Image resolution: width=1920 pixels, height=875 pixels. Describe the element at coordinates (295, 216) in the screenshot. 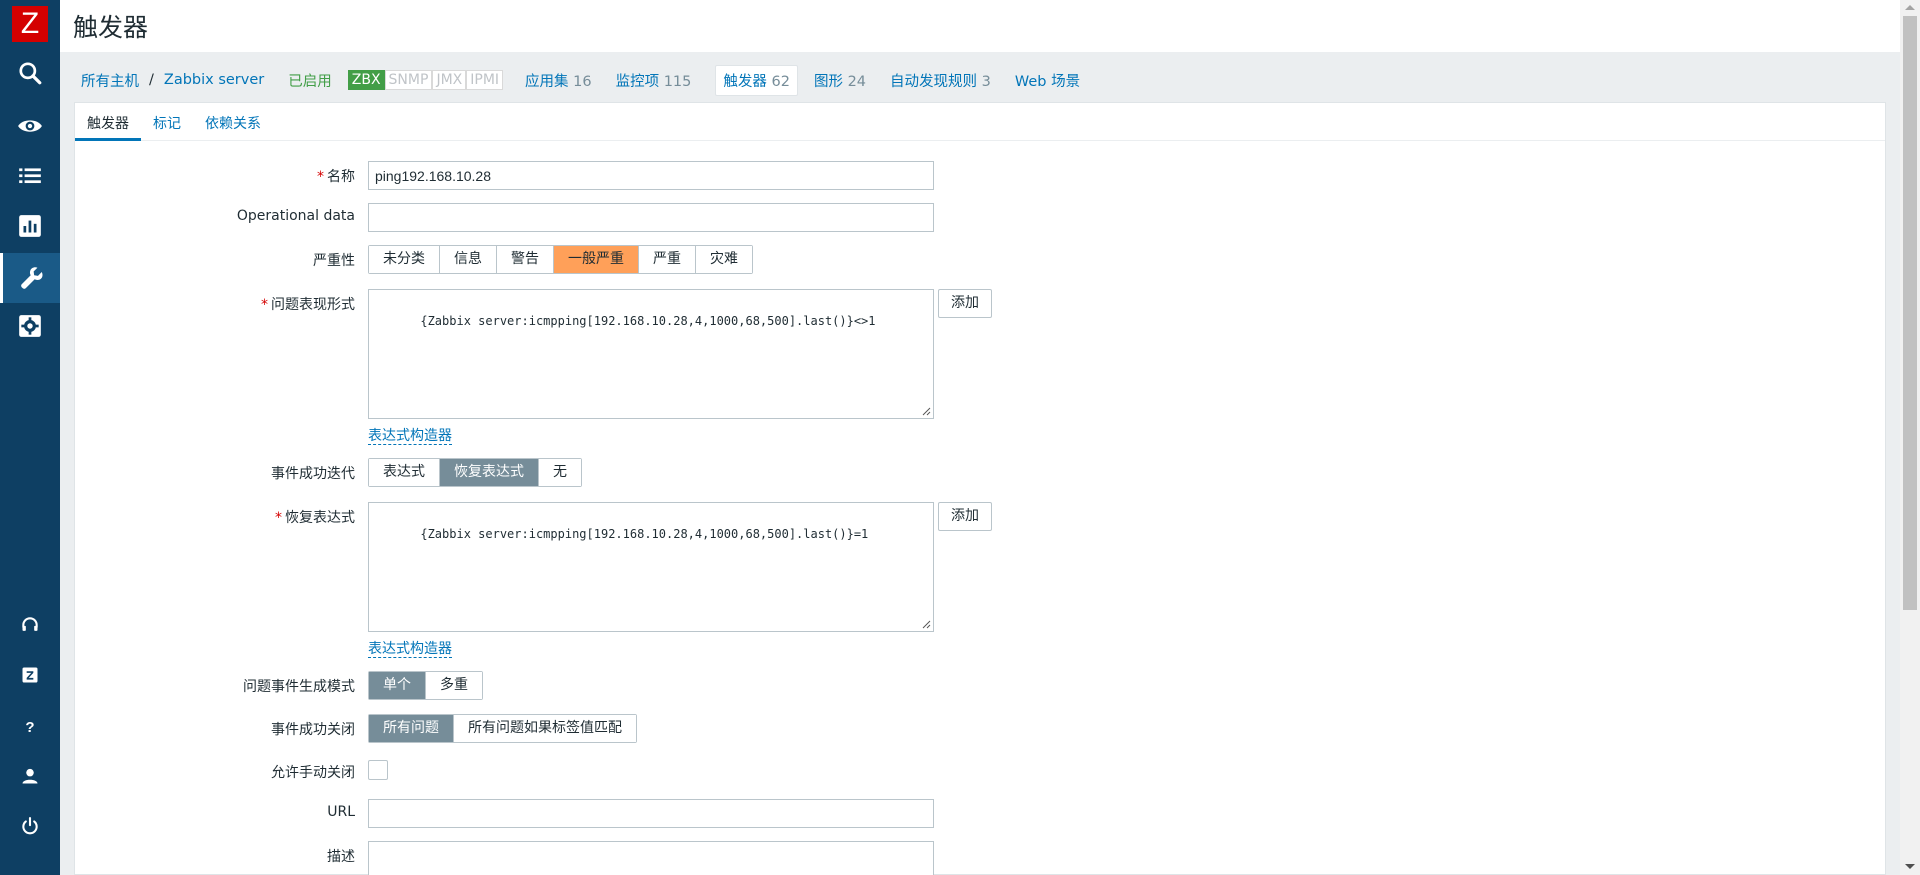

I see `opdata-label: Operational data` at that location.